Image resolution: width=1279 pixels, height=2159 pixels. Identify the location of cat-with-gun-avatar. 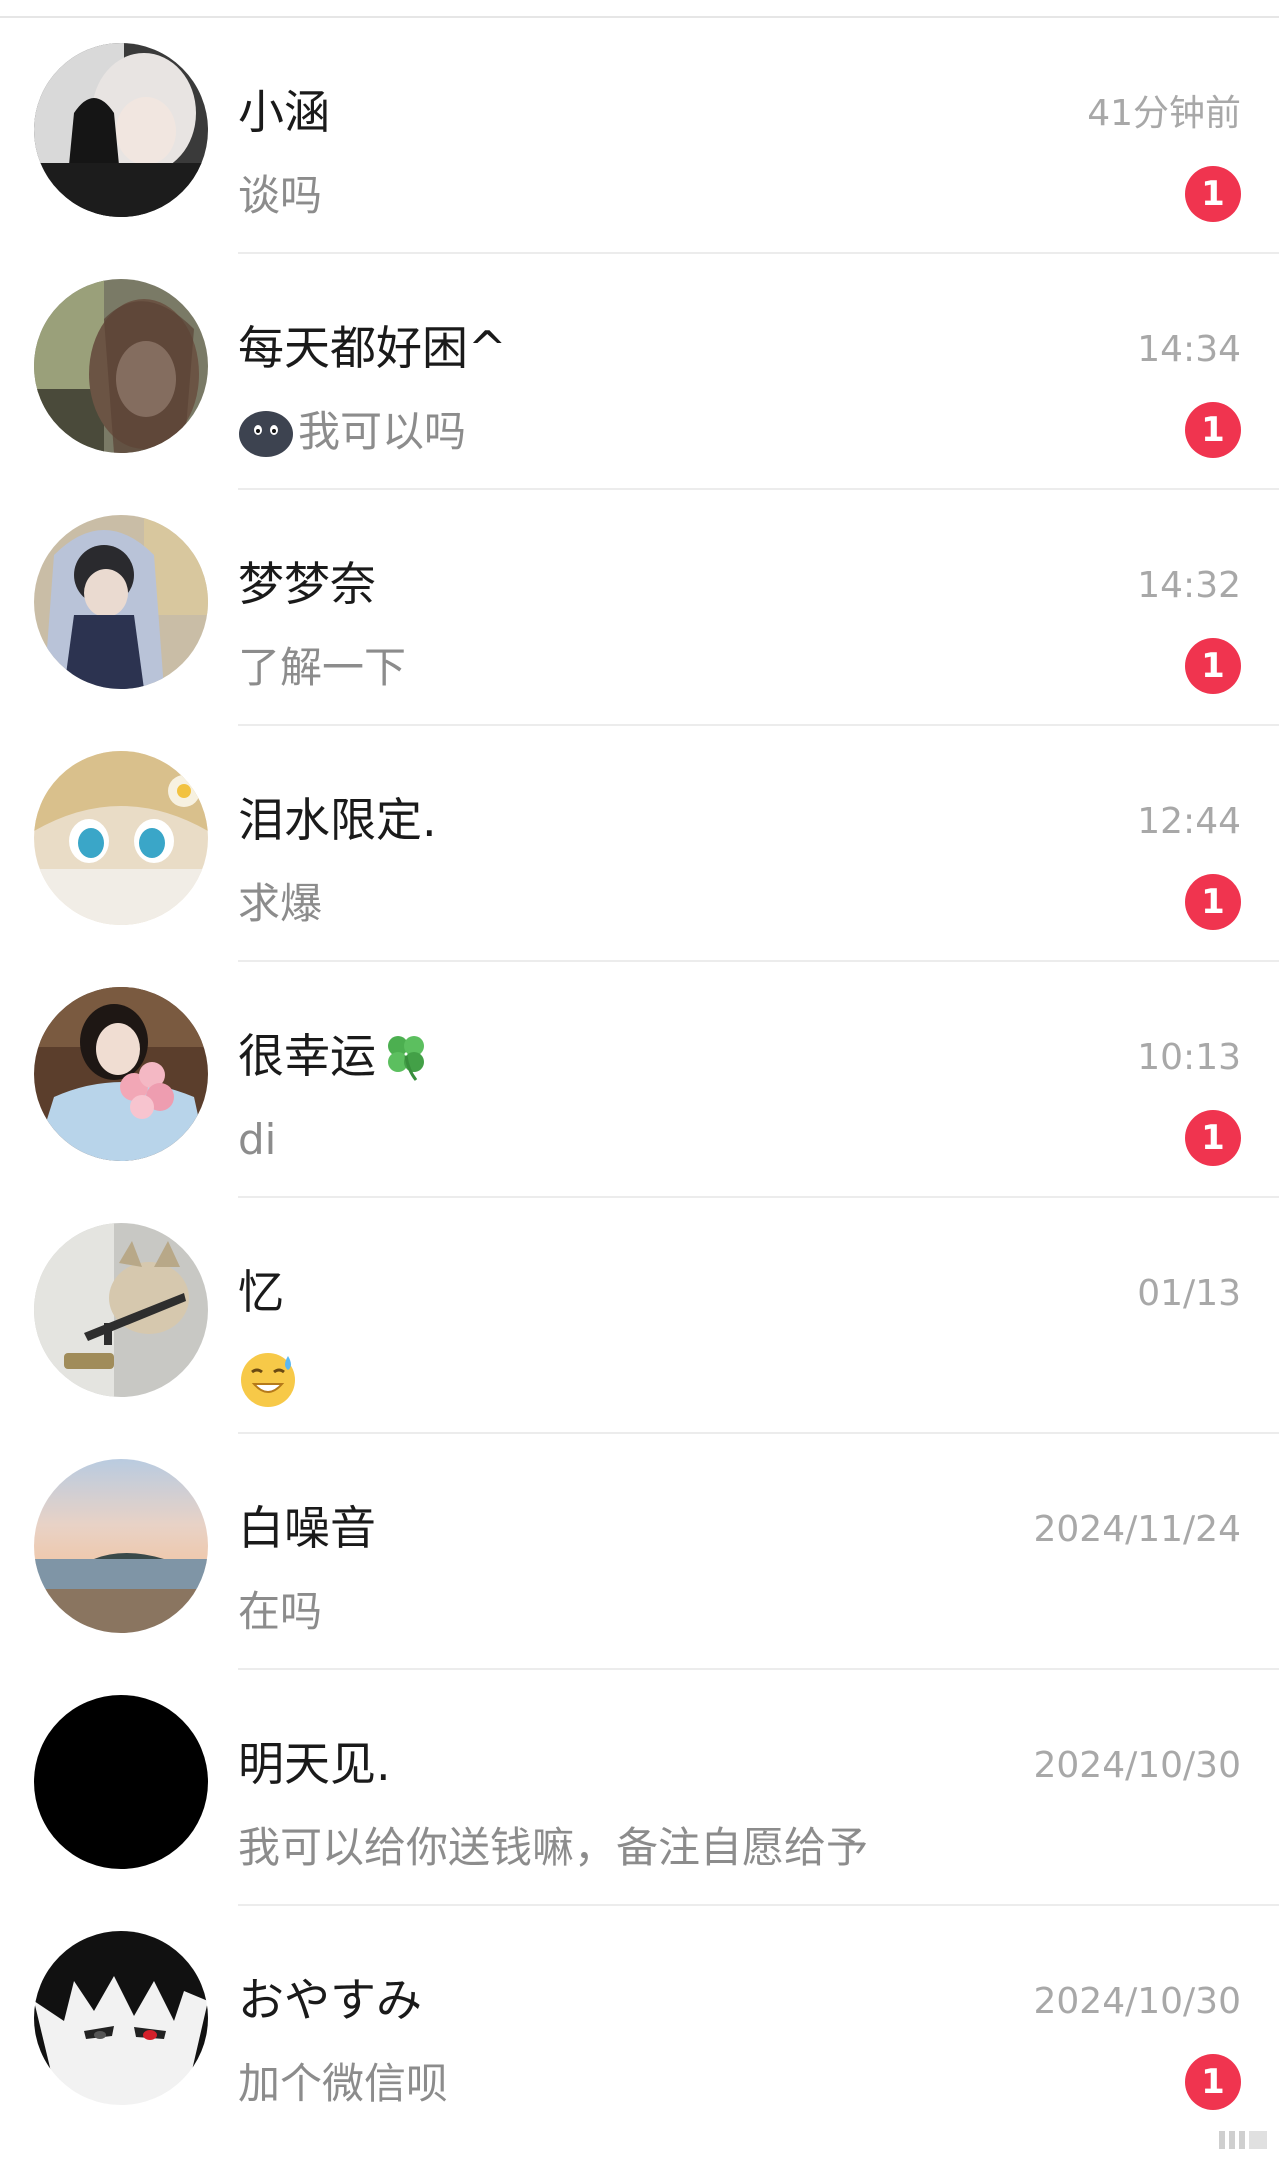
(121, 1310).